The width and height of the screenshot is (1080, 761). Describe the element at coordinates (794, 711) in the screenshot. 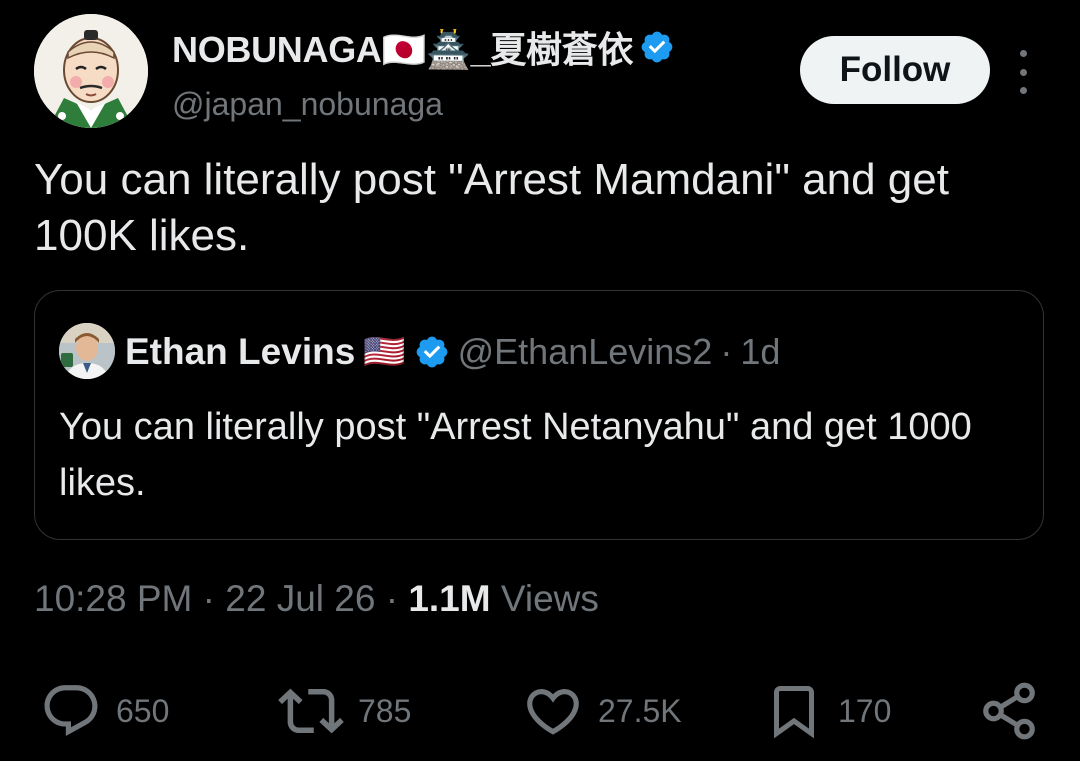

I see `bookmark-icon` at that location.